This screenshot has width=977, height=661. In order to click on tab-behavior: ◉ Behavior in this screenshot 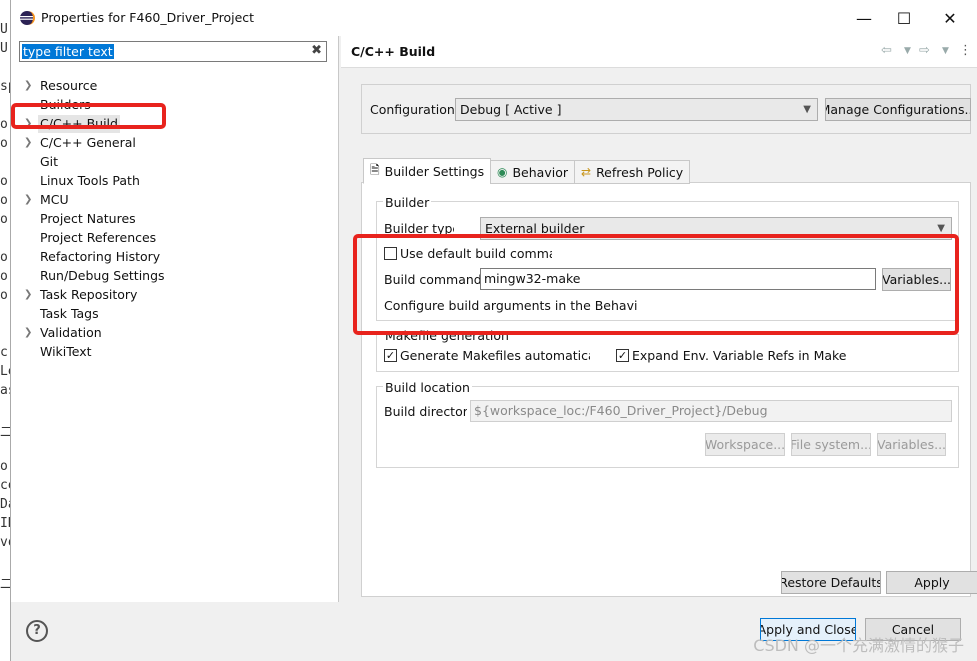, I will do `click(532, 172)`.